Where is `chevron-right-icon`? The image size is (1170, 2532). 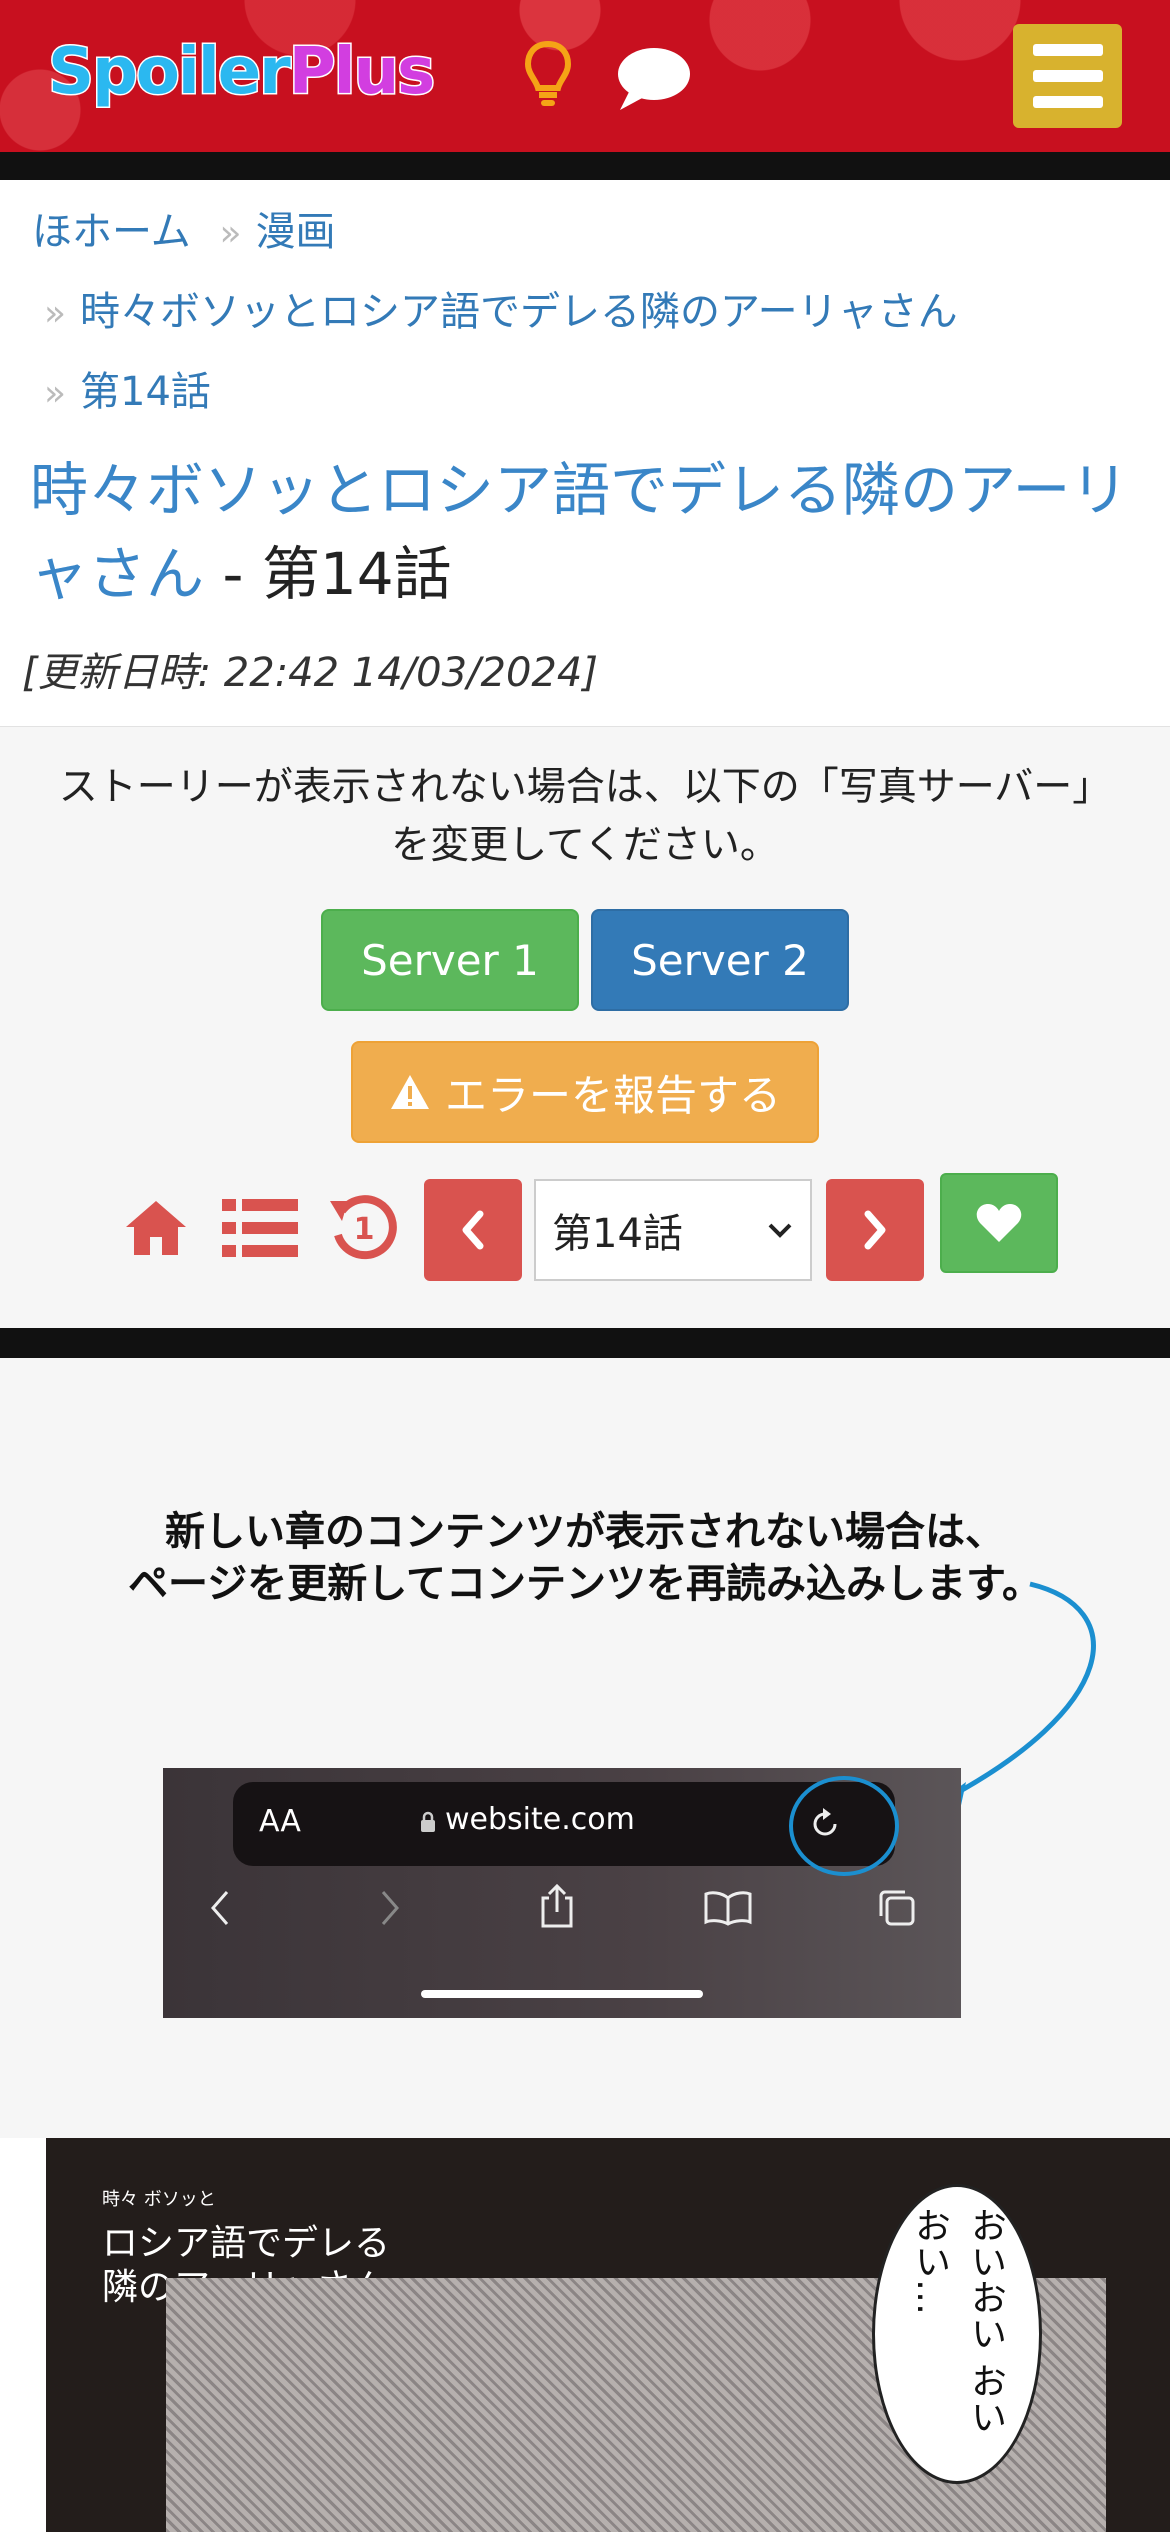
chevron-right-icon is located at coordinates (875, 1230).